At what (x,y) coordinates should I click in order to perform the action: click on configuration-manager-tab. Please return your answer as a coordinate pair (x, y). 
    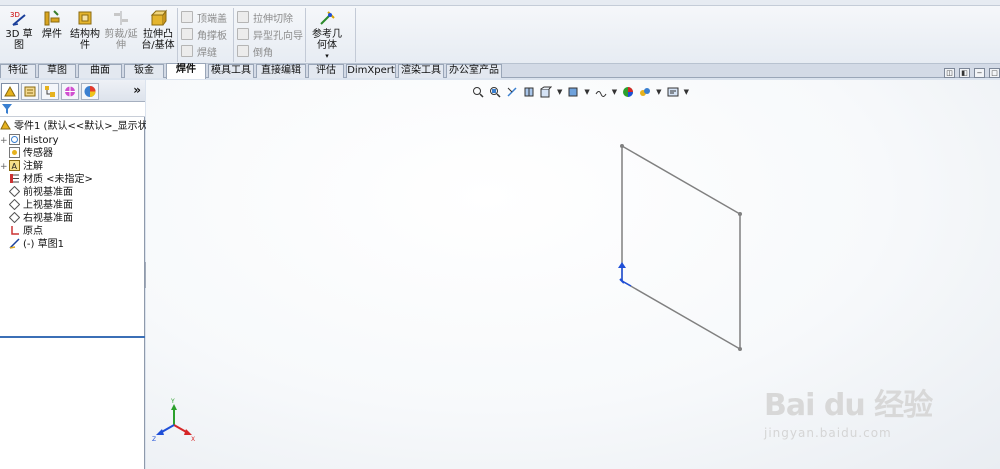
    Looking at the image, I should click on (50, 91).